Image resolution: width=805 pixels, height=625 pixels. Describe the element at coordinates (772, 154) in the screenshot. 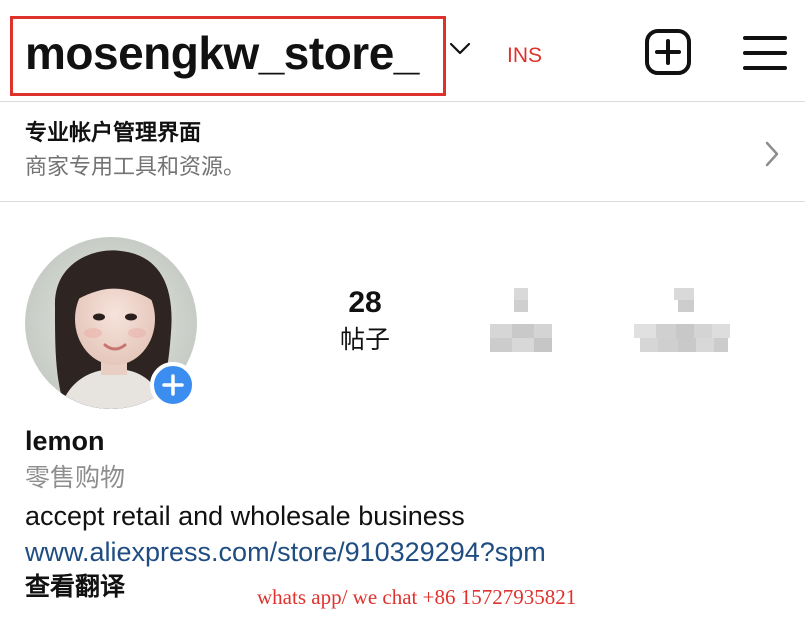

I see `chevron-right-icon` at that location.